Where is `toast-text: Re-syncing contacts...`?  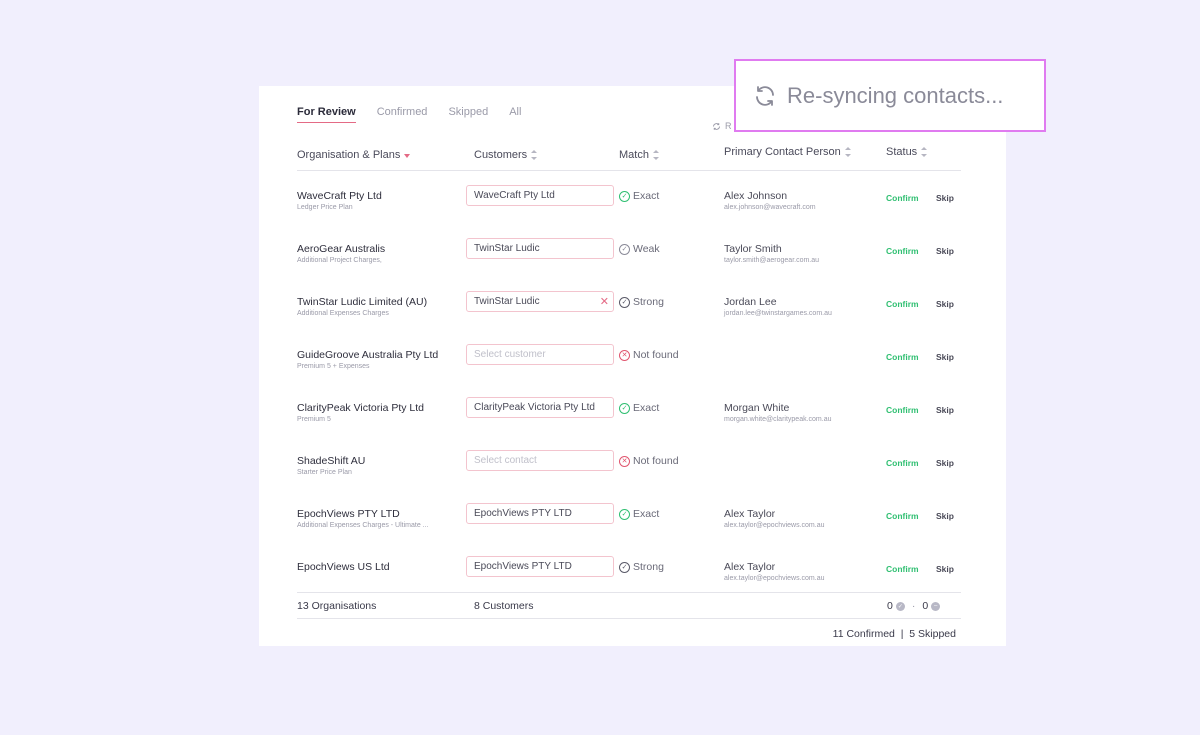 toast-text: Re-syncing contacts... is located at coordinates (895, 95).